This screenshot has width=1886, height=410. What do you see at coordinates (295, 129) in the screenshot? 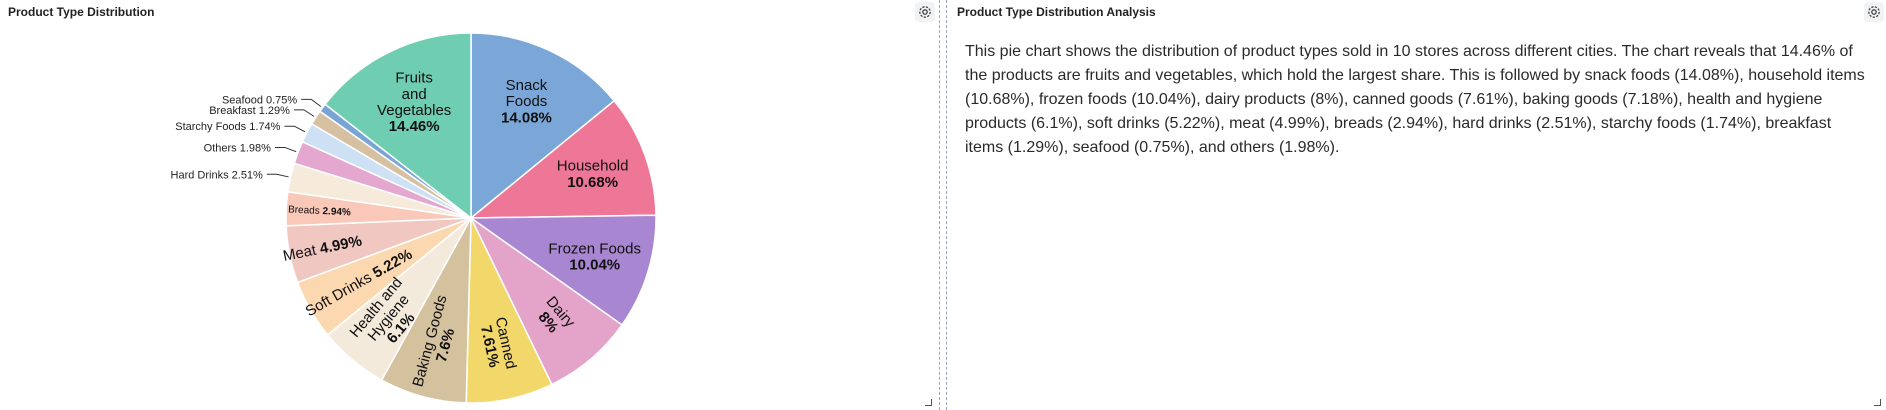
I see `leader-line-starchy-foods` at bounding box center [295, 129].